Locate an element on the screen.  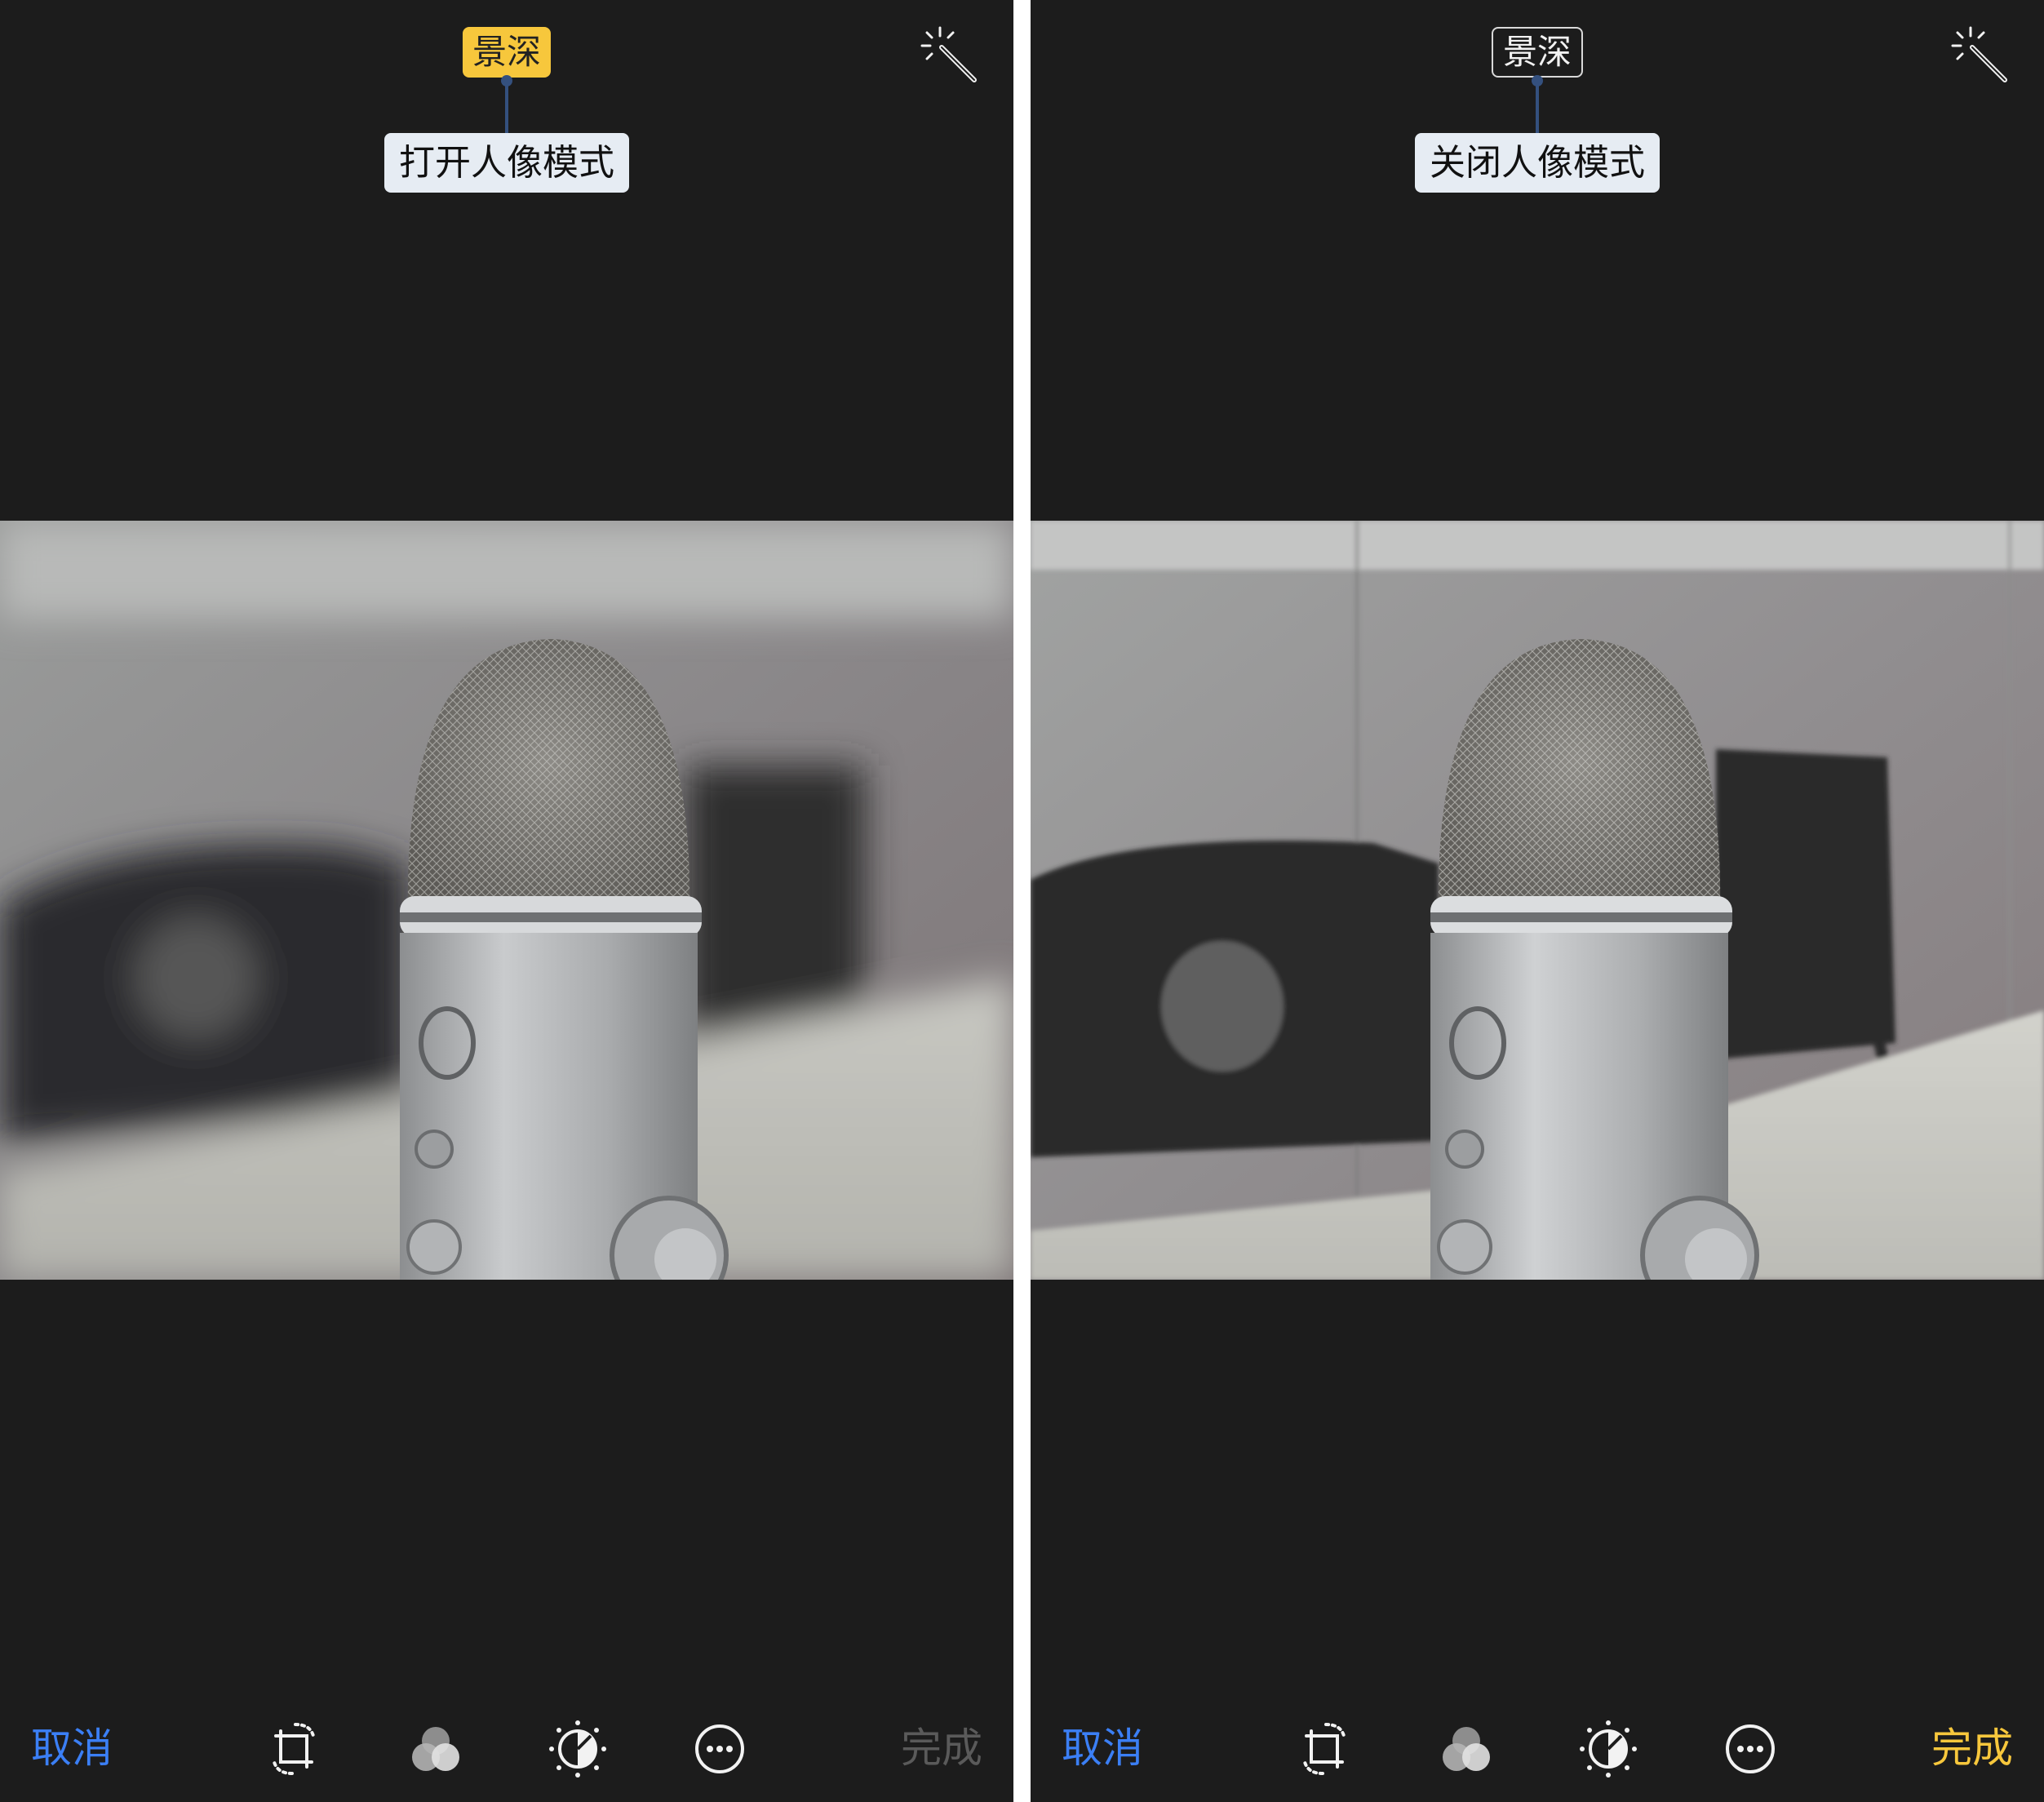
portrait-mode-tooltip: 打开人像模式 is located at coordinates (506, 163).